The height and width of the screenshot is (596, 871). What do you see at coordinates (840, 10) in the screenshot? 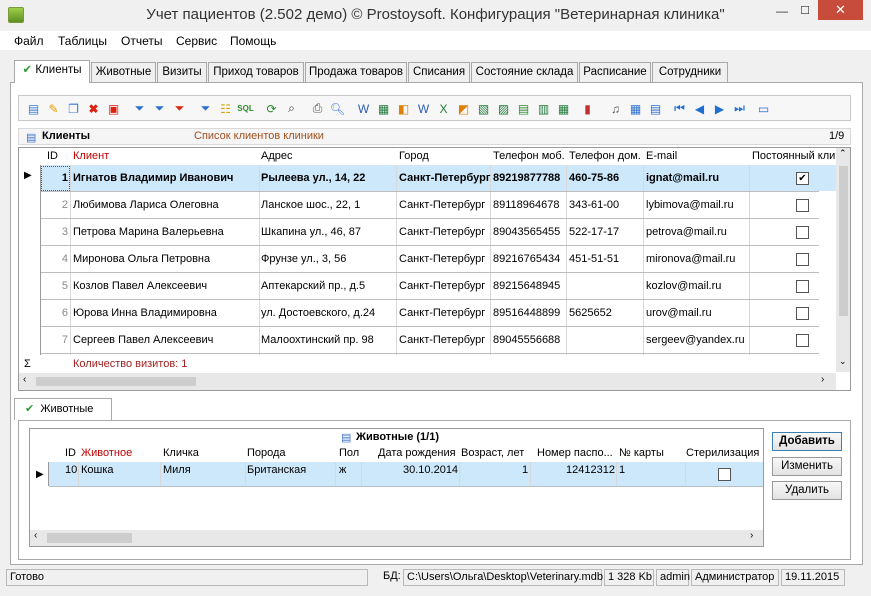
I see `close-button: ✕` at bounding box center [840, 10].